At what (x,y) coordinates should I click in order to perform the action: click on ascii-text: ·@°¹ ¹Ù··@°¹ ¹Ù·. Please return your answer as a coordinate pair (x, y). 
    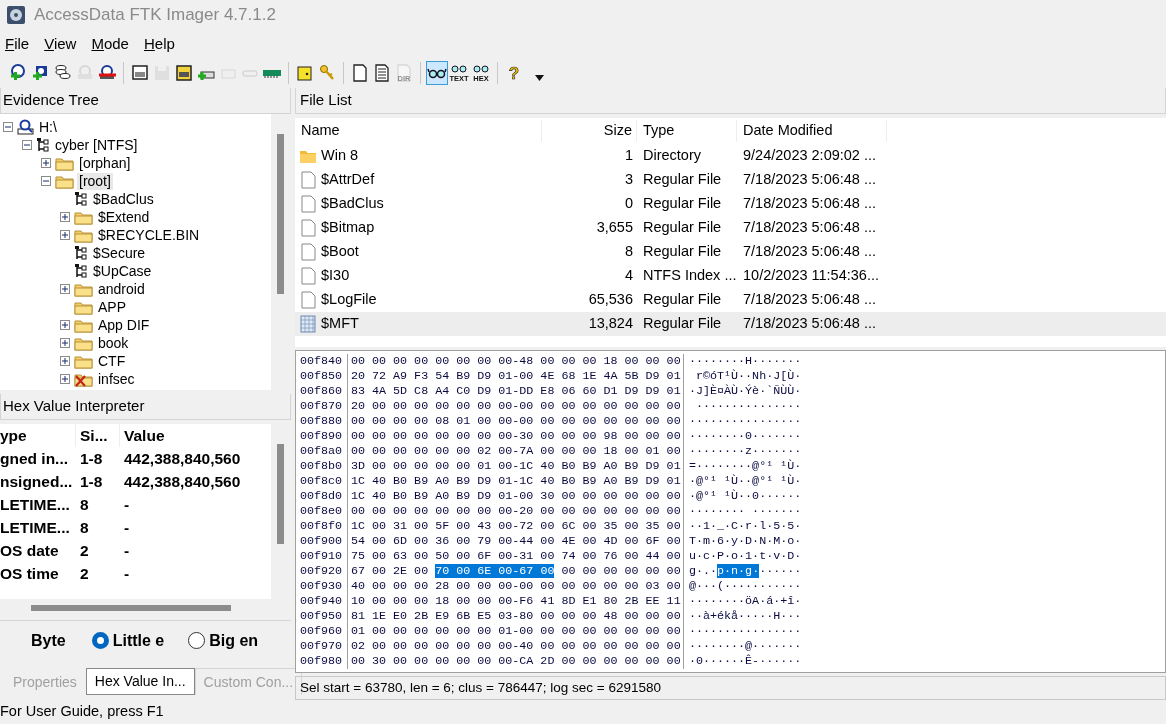
    Looking at the image, I should click on (743, 481).